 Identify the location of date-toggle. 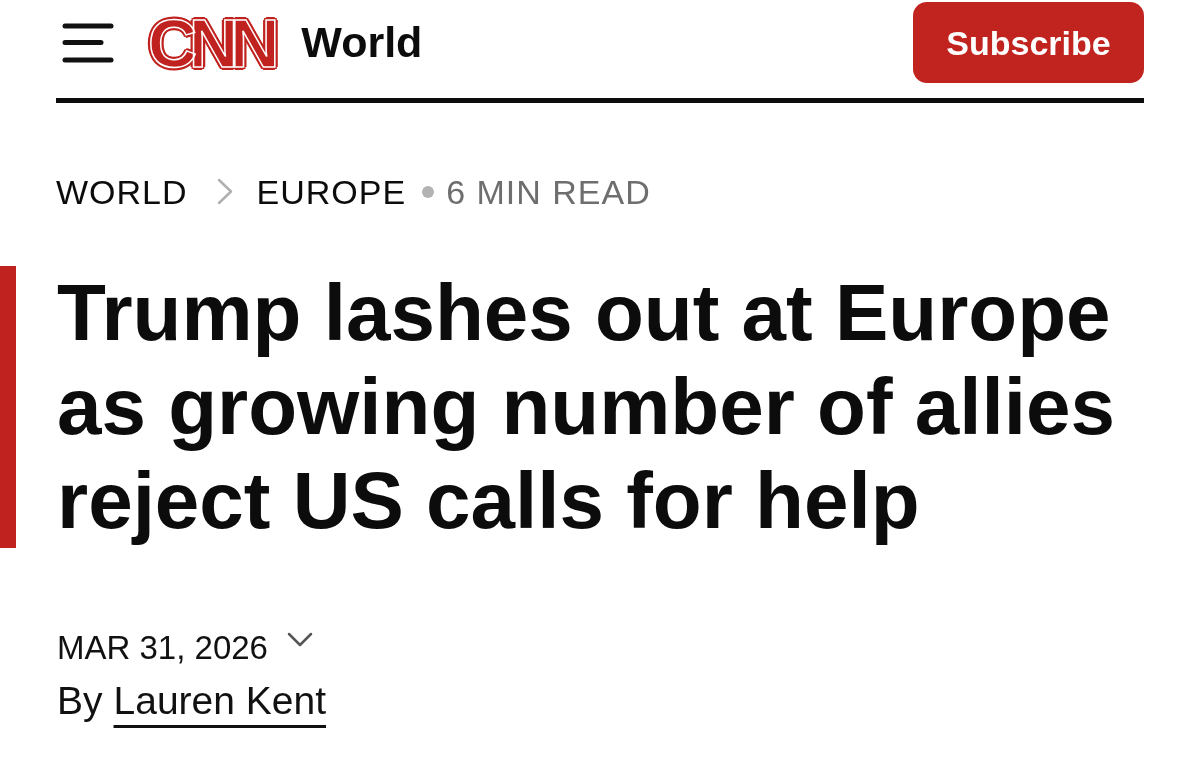
(299, 639).